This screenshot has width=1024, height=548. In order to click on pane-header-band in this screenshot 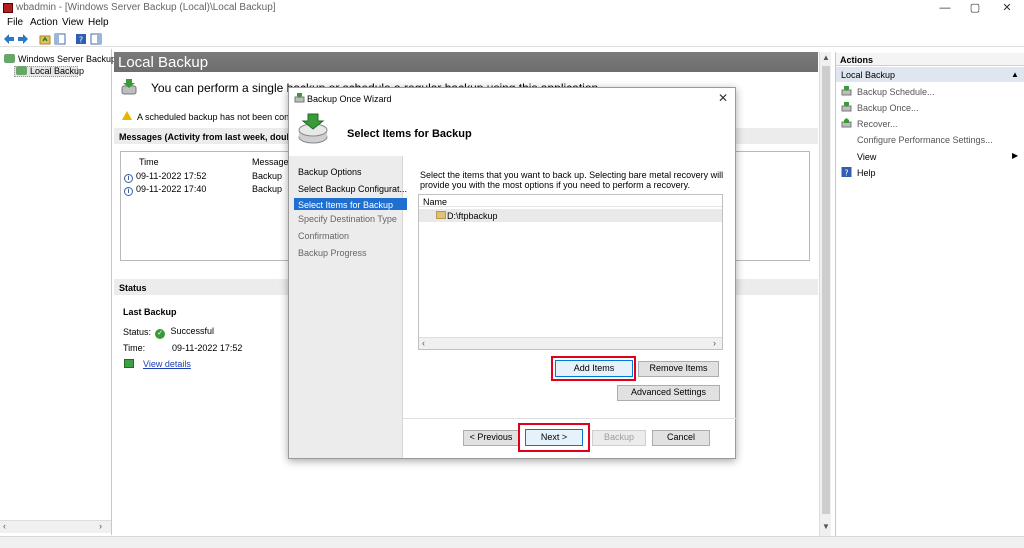, I will do `click(466, 62)`.